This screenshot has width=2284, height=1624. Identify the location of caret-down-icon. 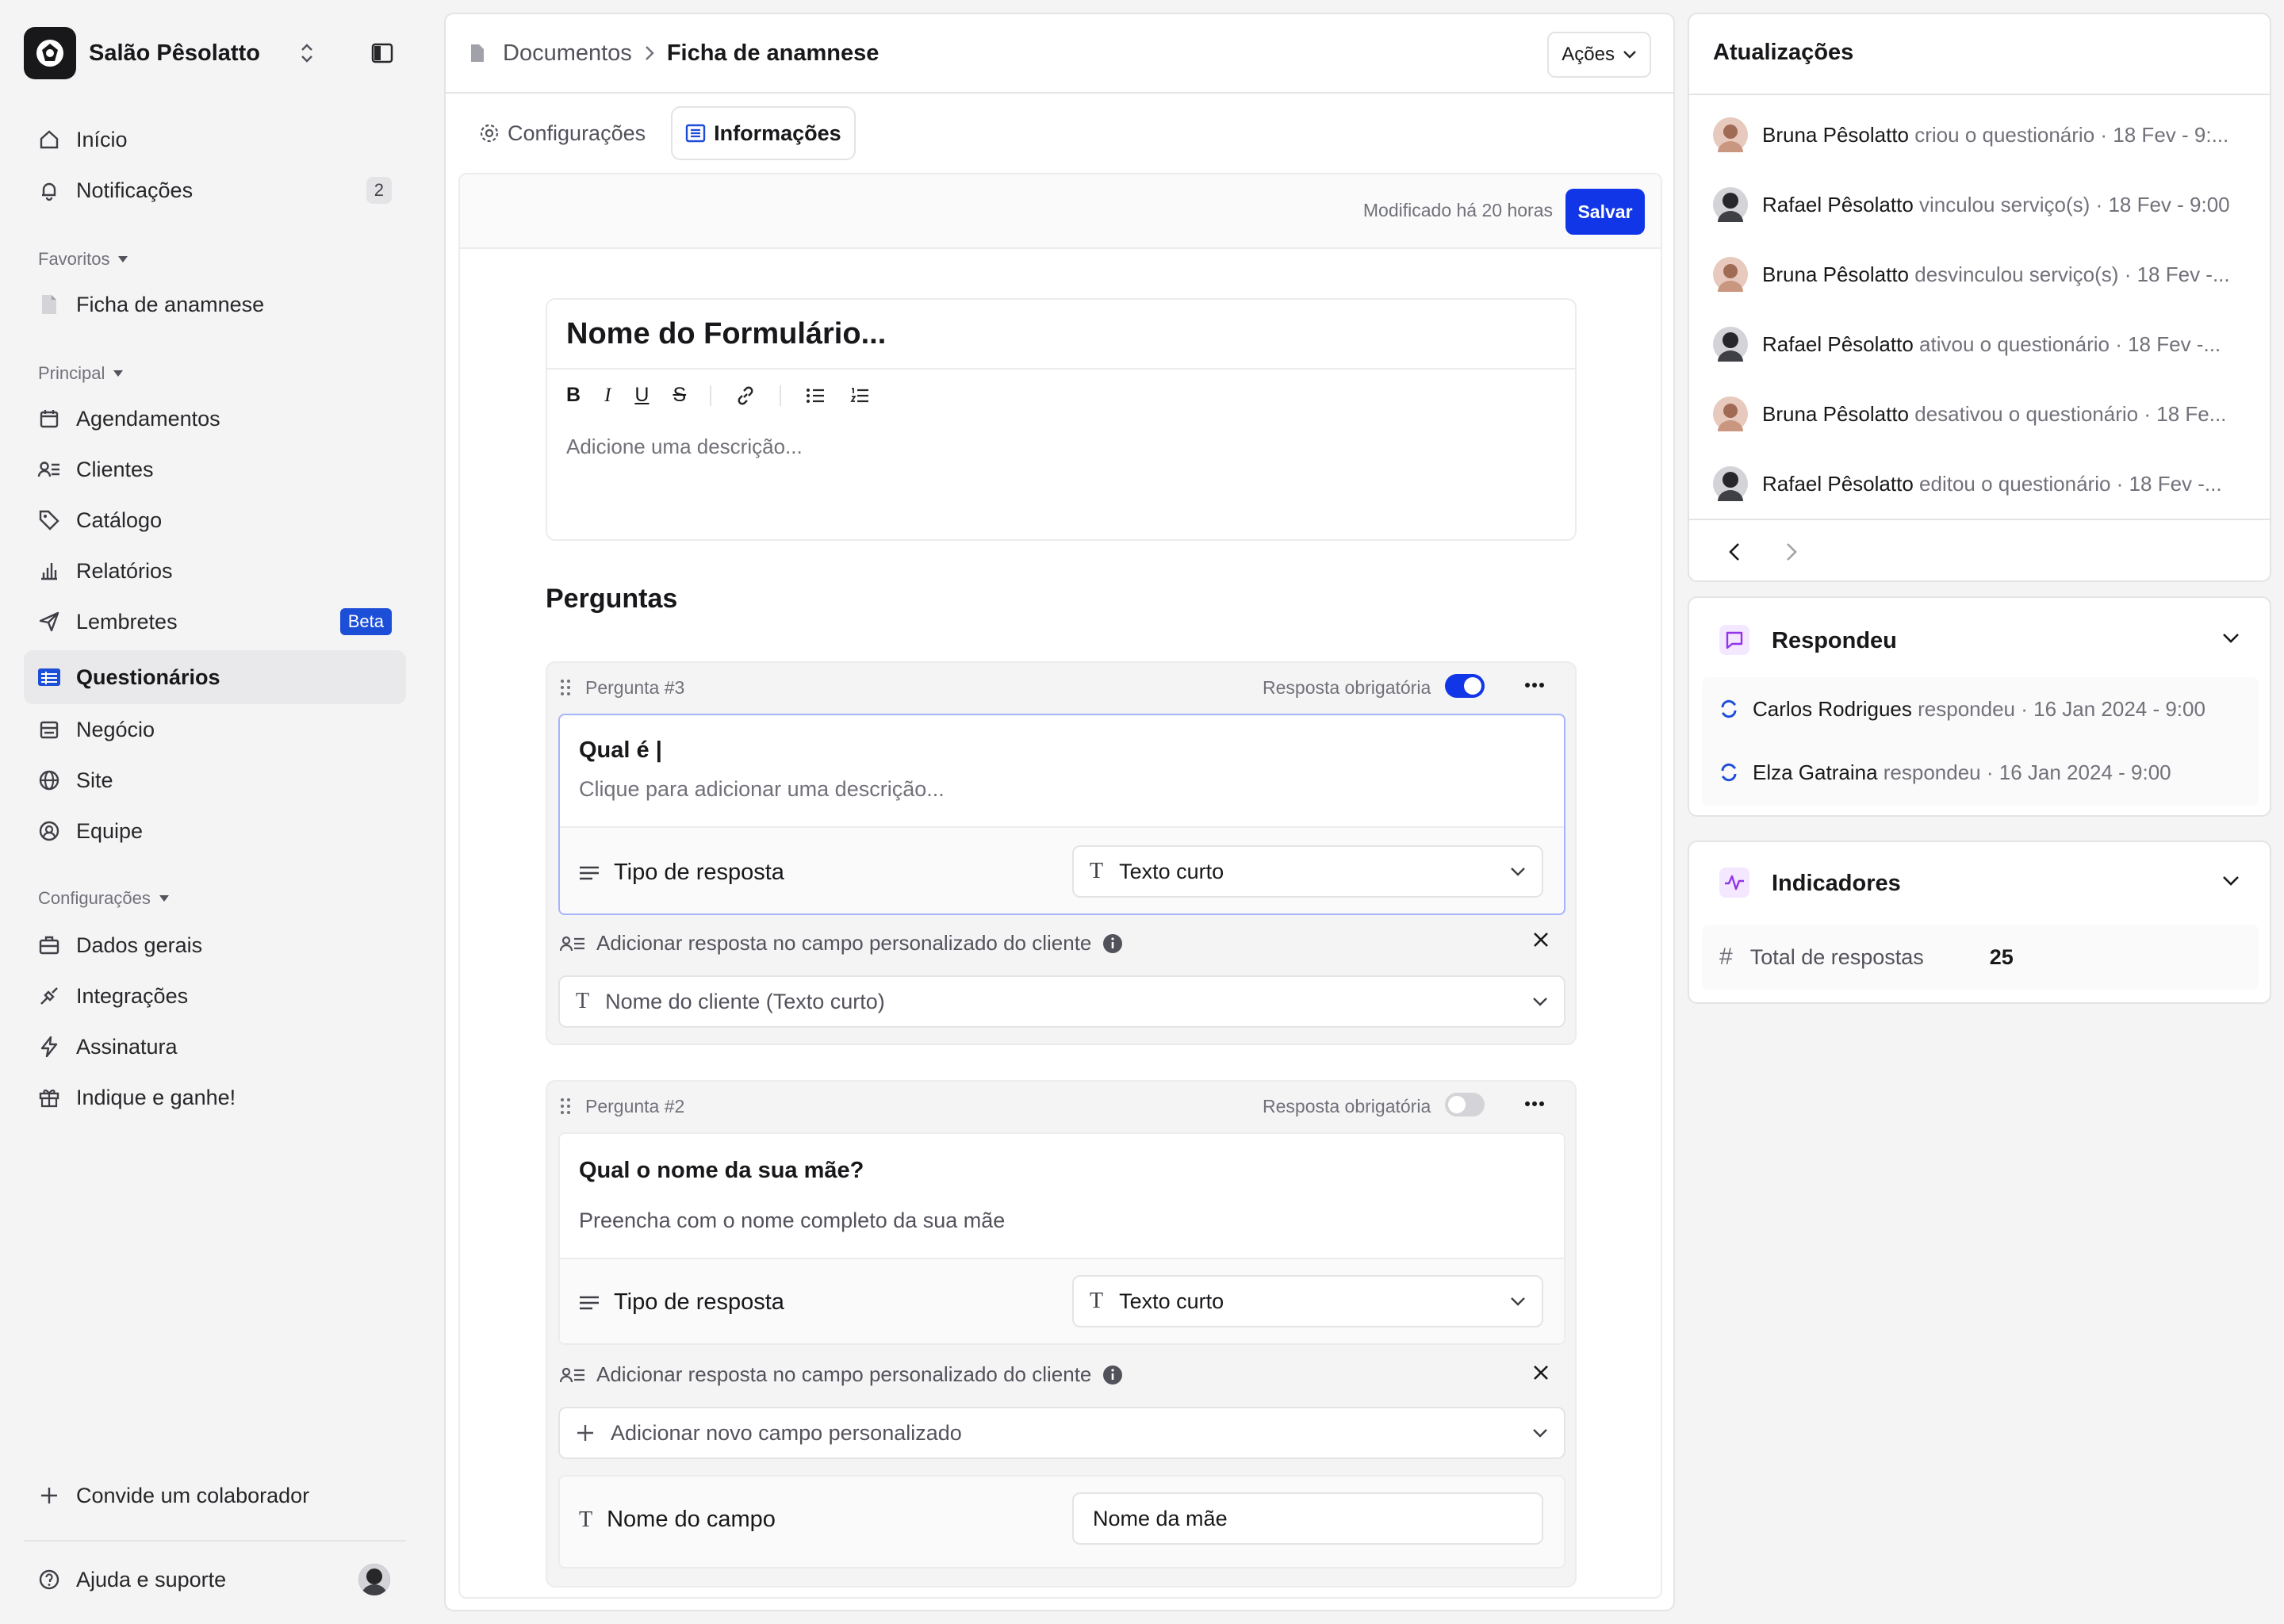
(164, 898).